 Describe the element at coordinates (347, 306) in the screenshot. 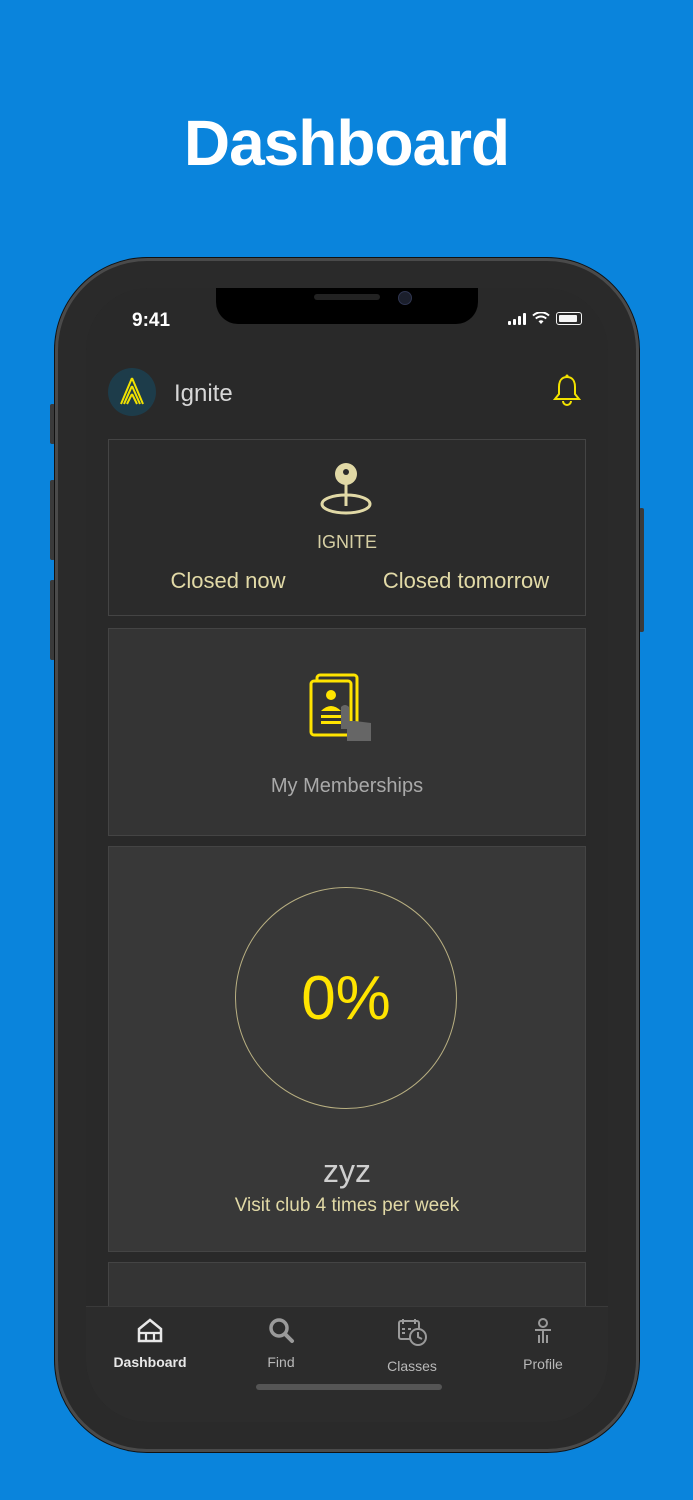

I see `notch` at that location.